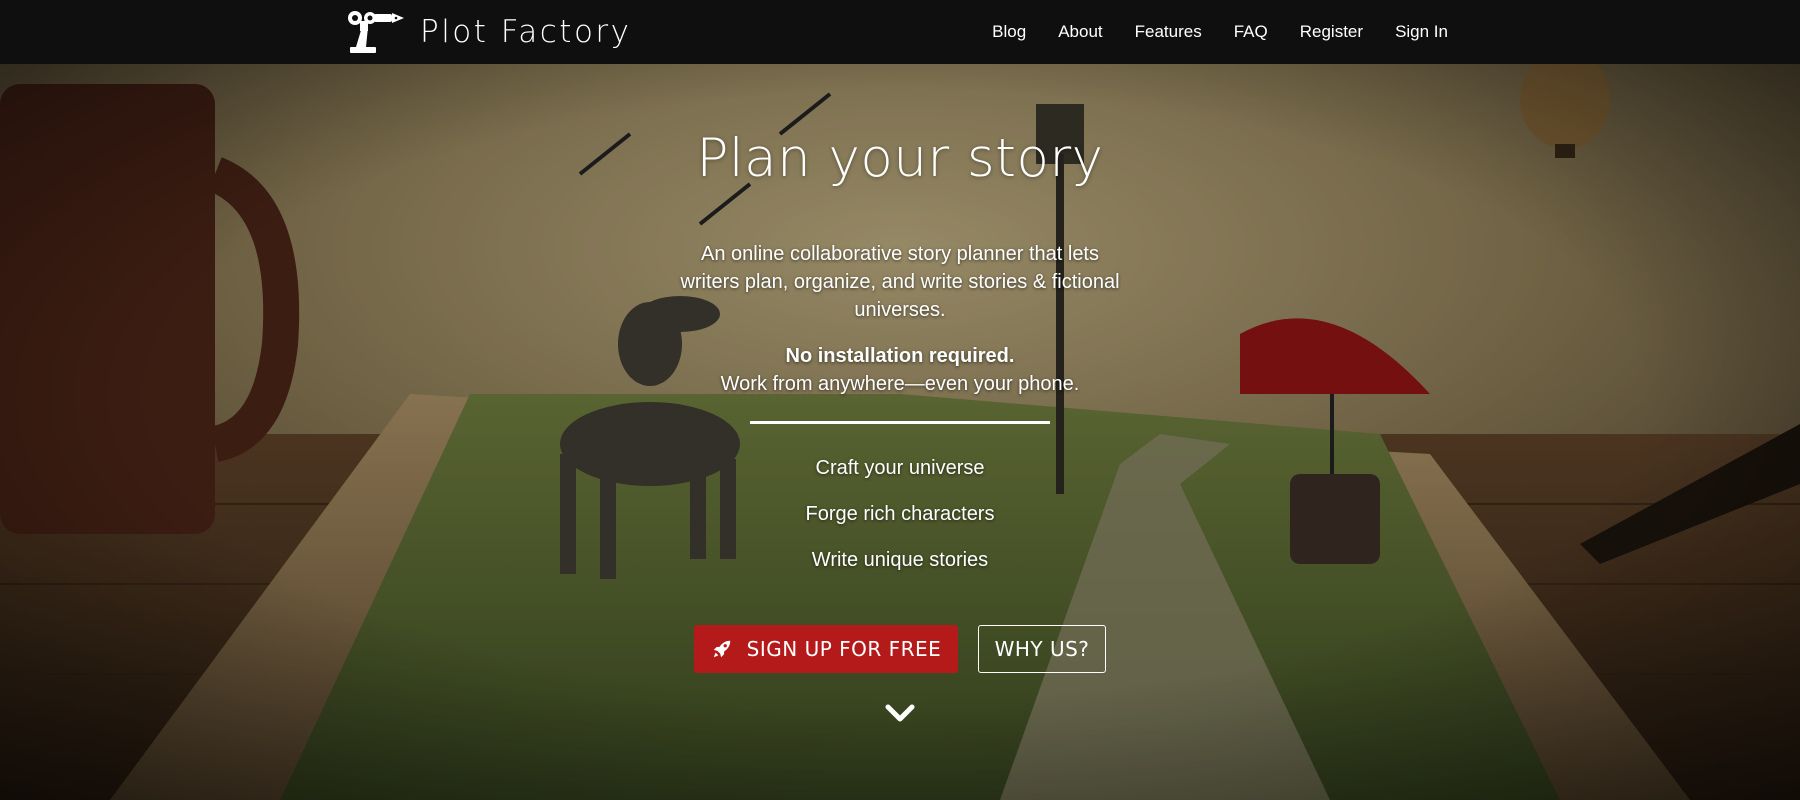  I want to click on brand-name: Plot Factory, so click(526, 32).